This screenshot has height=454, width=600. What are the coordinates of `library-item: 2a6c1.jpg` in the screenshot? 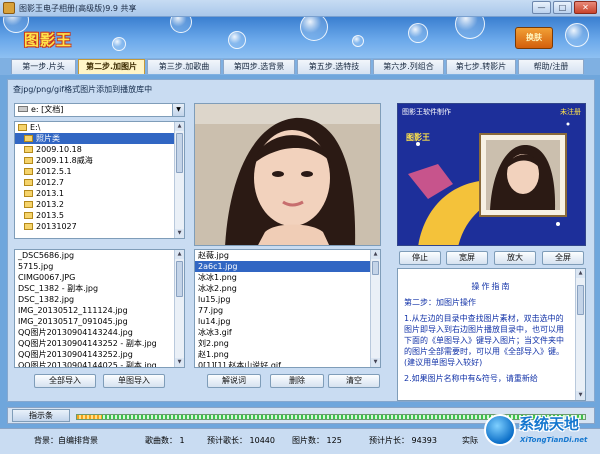 It's located at (287, 266).